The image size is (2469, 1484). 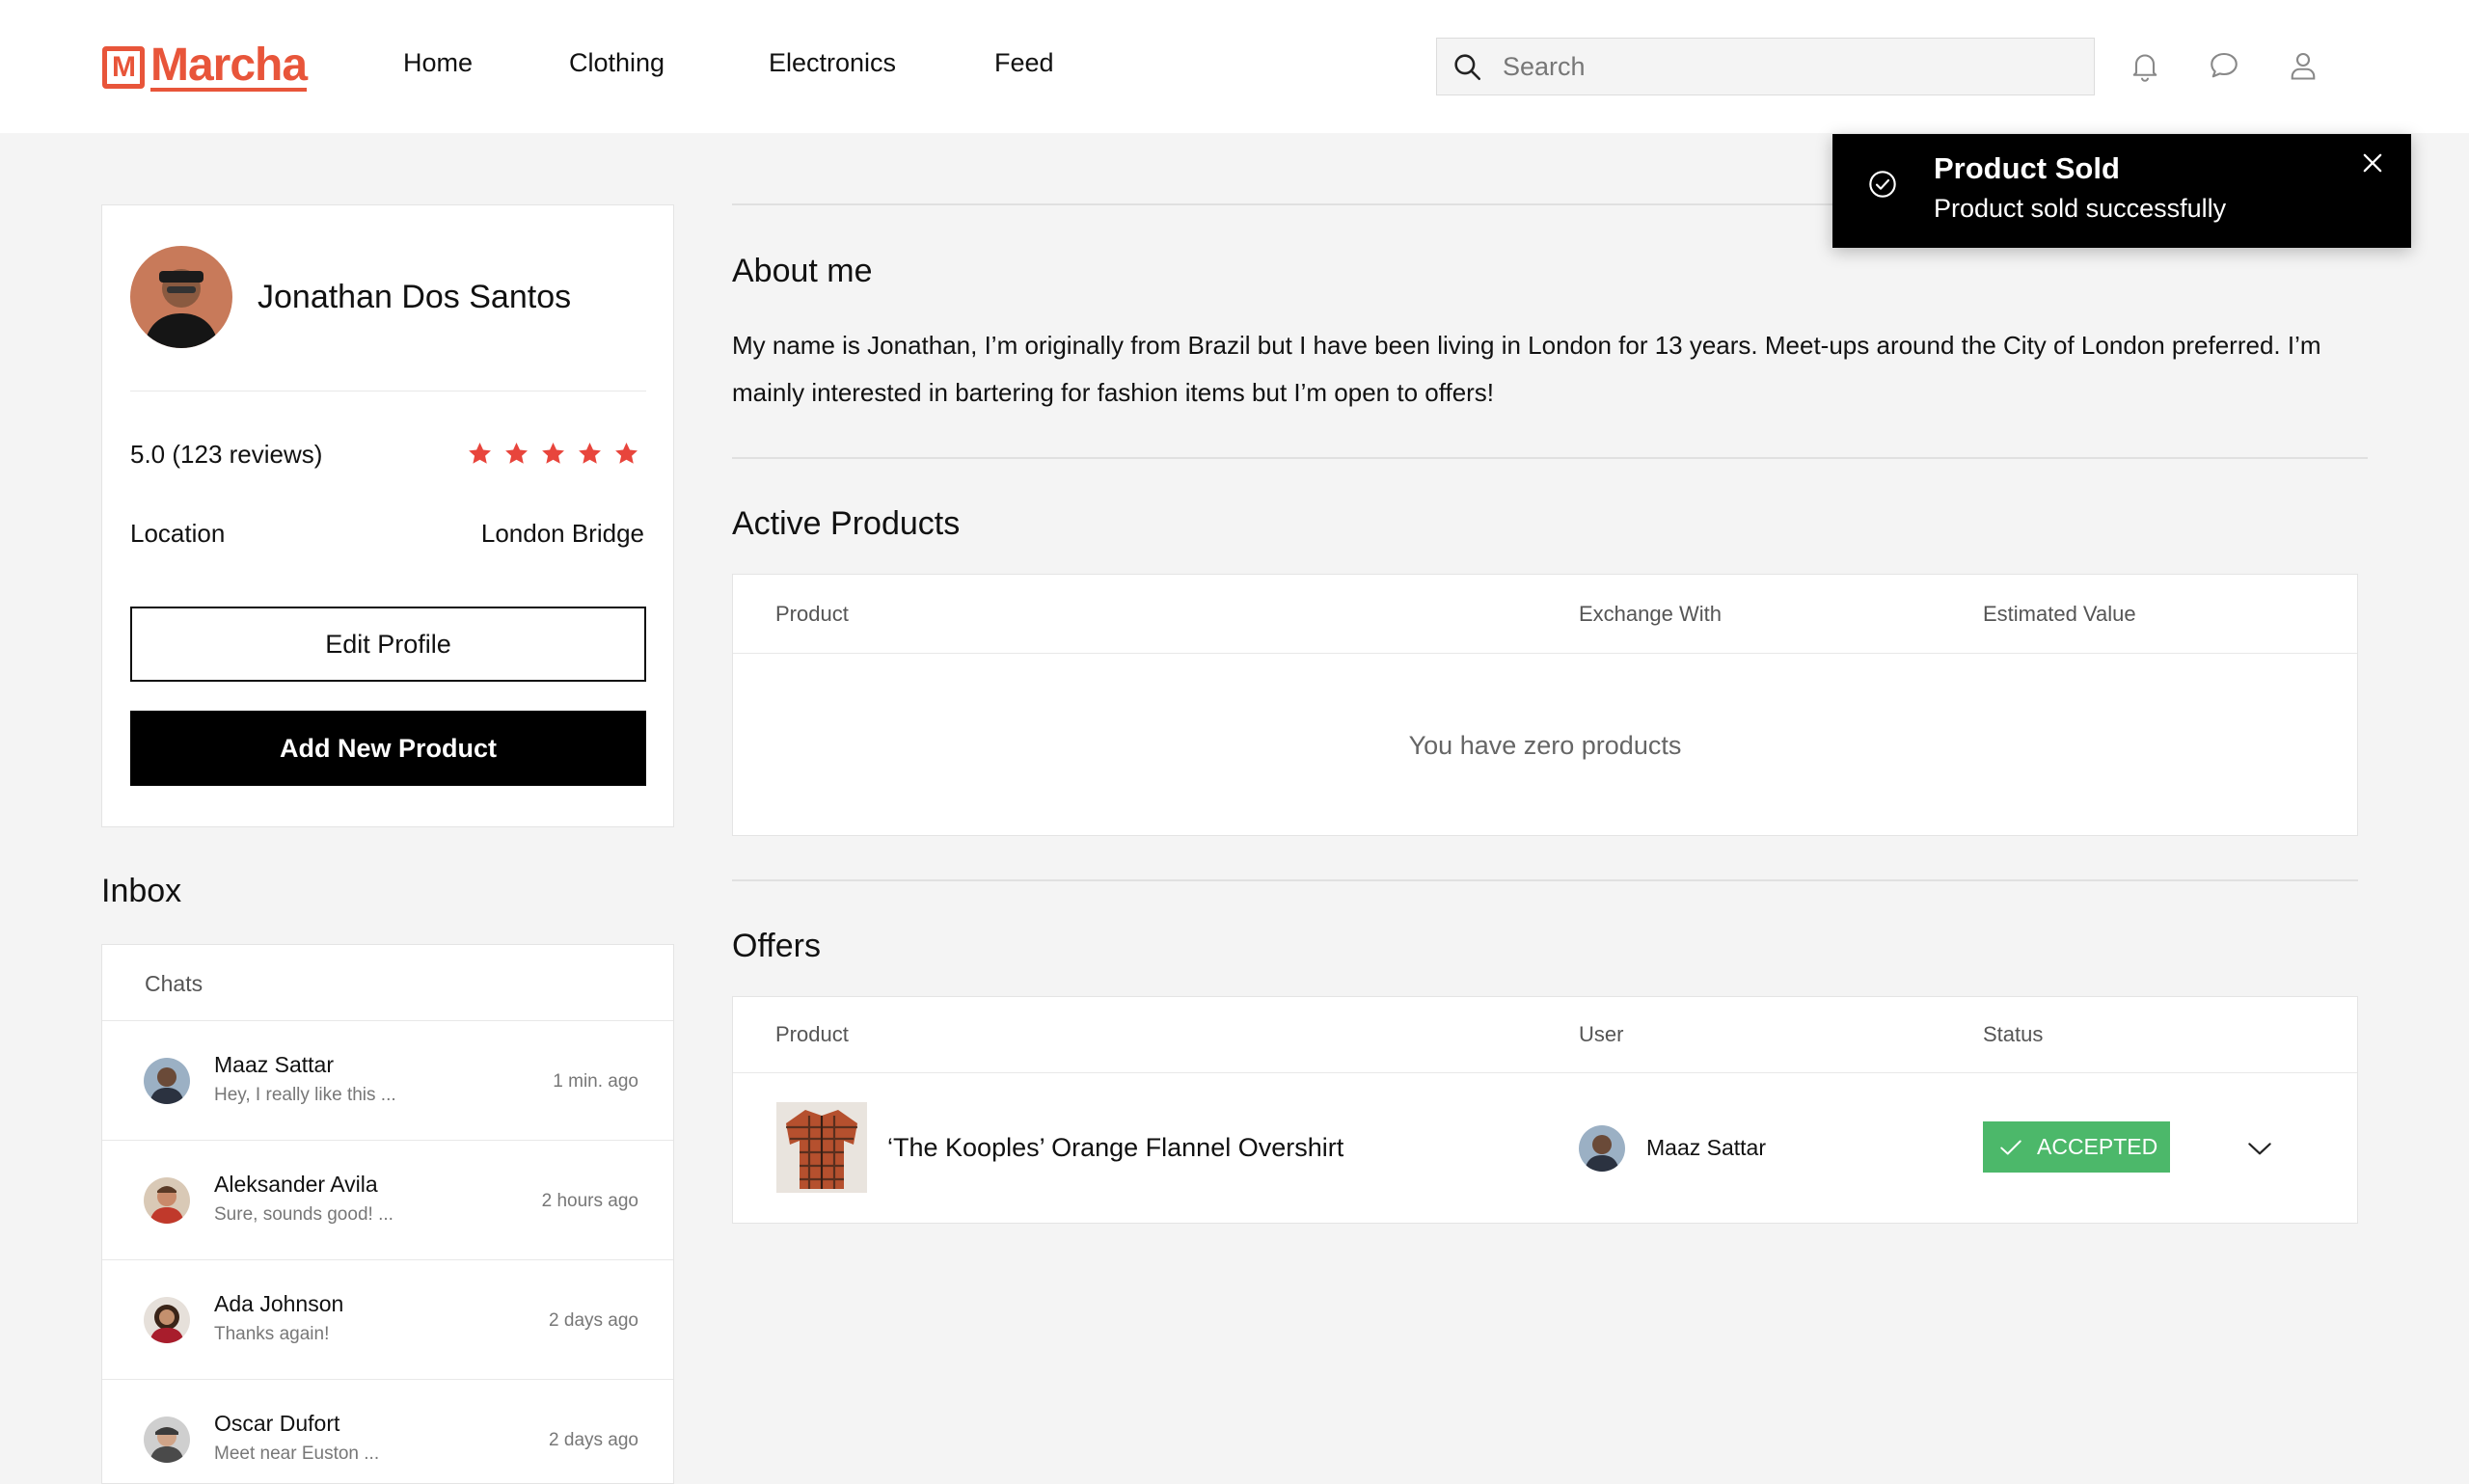 I want to click on chat-bubble-icon, so click(x=2224, y=65).